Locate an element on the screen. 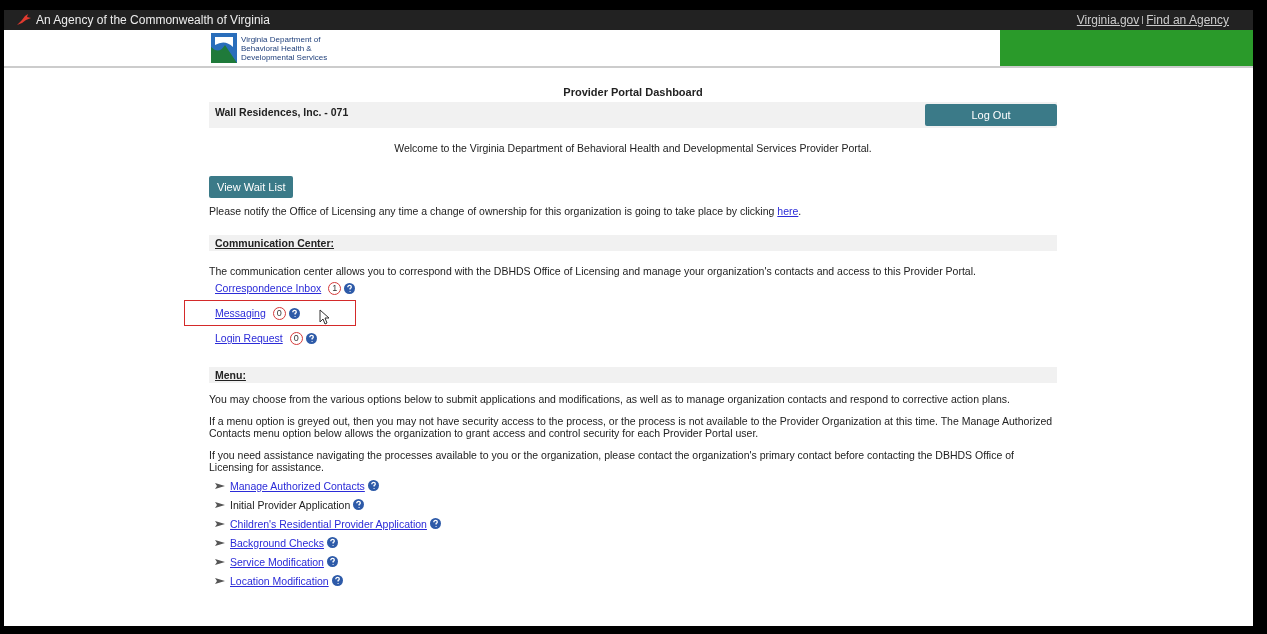 The image size is (1267, 634). welcome-text: Welcome to the Virginia Department of Behavioral Health and Developmental Services Provider Portal. is located at coordinates (633, 148).